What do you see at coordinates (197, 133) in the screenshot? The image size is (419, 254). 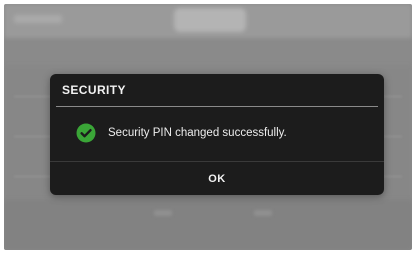 I see `dialog-message: Security PIN changed successfully.` at bounding box center [197, 133].